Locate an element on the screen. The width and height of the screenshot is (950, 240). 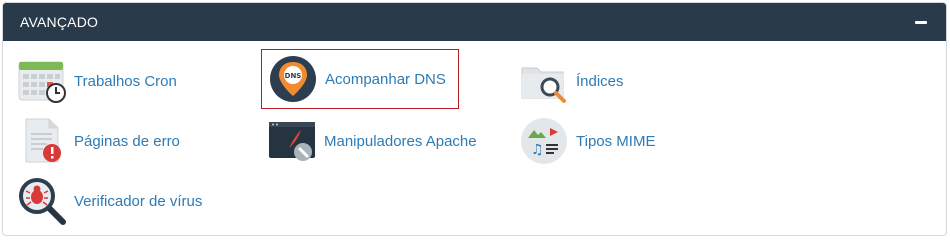
minus-icon is located at coordinates (921, 22).